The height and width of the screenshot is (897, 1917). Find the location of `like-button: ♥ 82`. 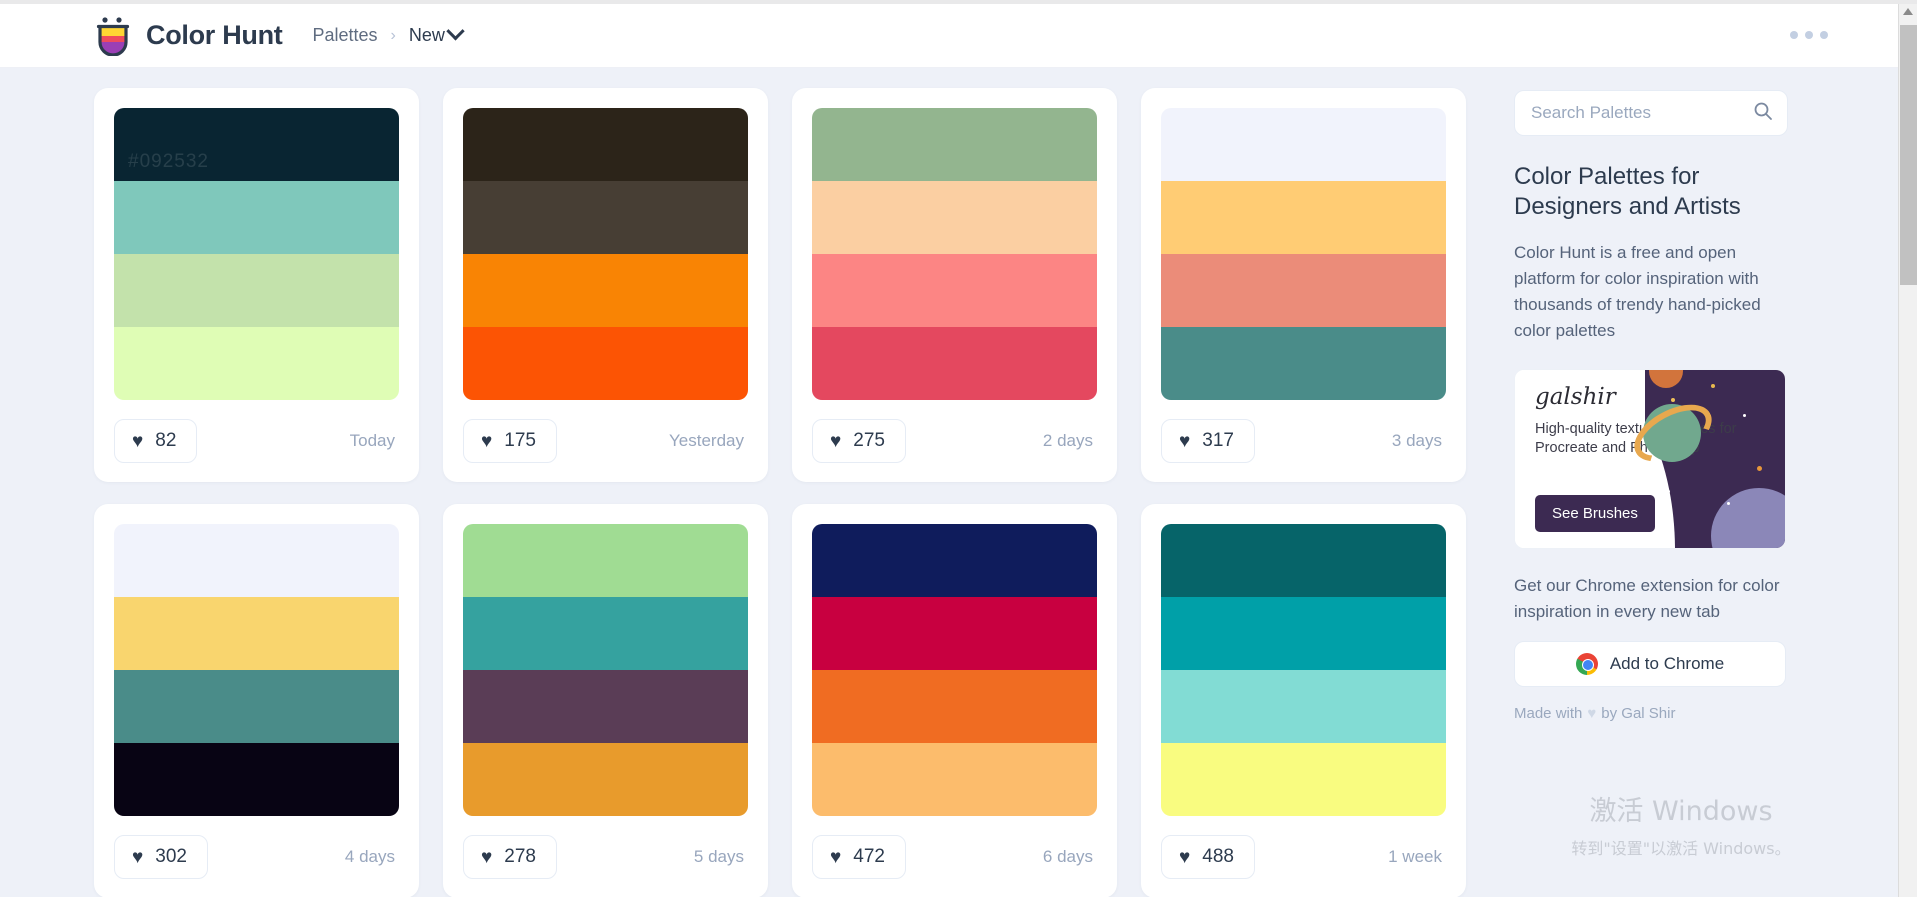

like-button: ♥ 82 is located at coordinates (156, 441).